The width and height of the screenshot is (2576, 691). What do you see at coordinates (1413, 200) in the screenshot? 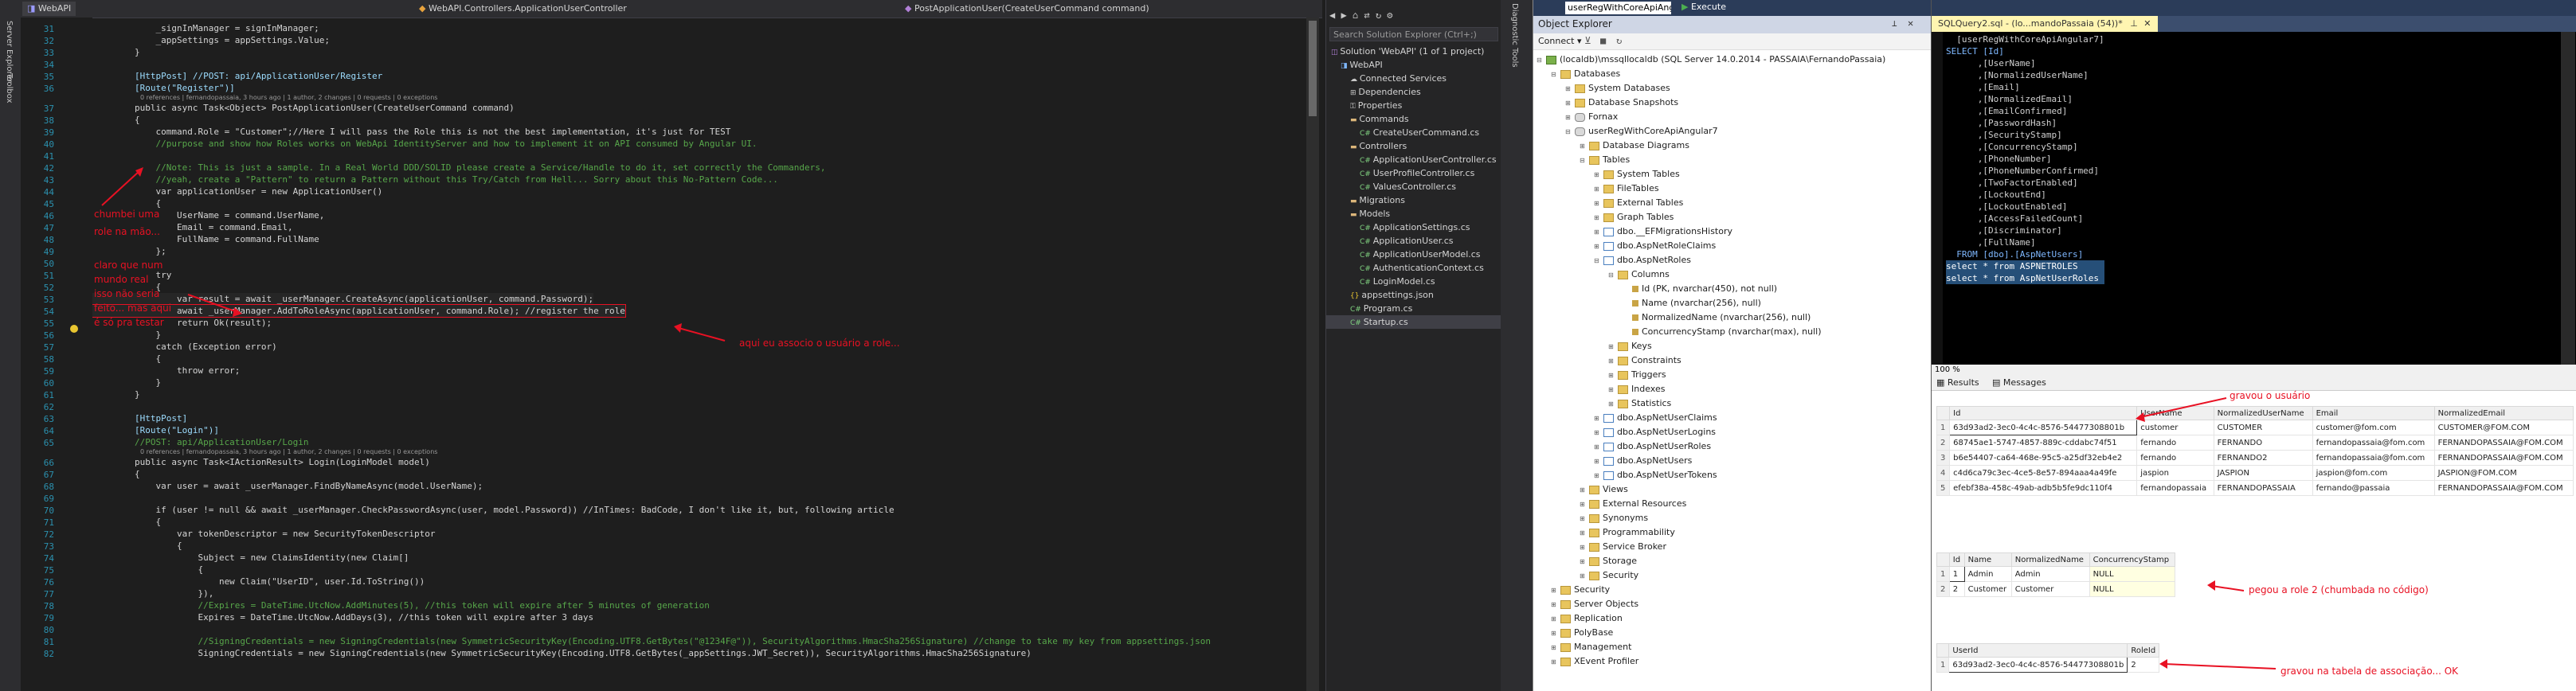
I see `solution-item: ▬ Migrations` at bounding box center [1413, 200].